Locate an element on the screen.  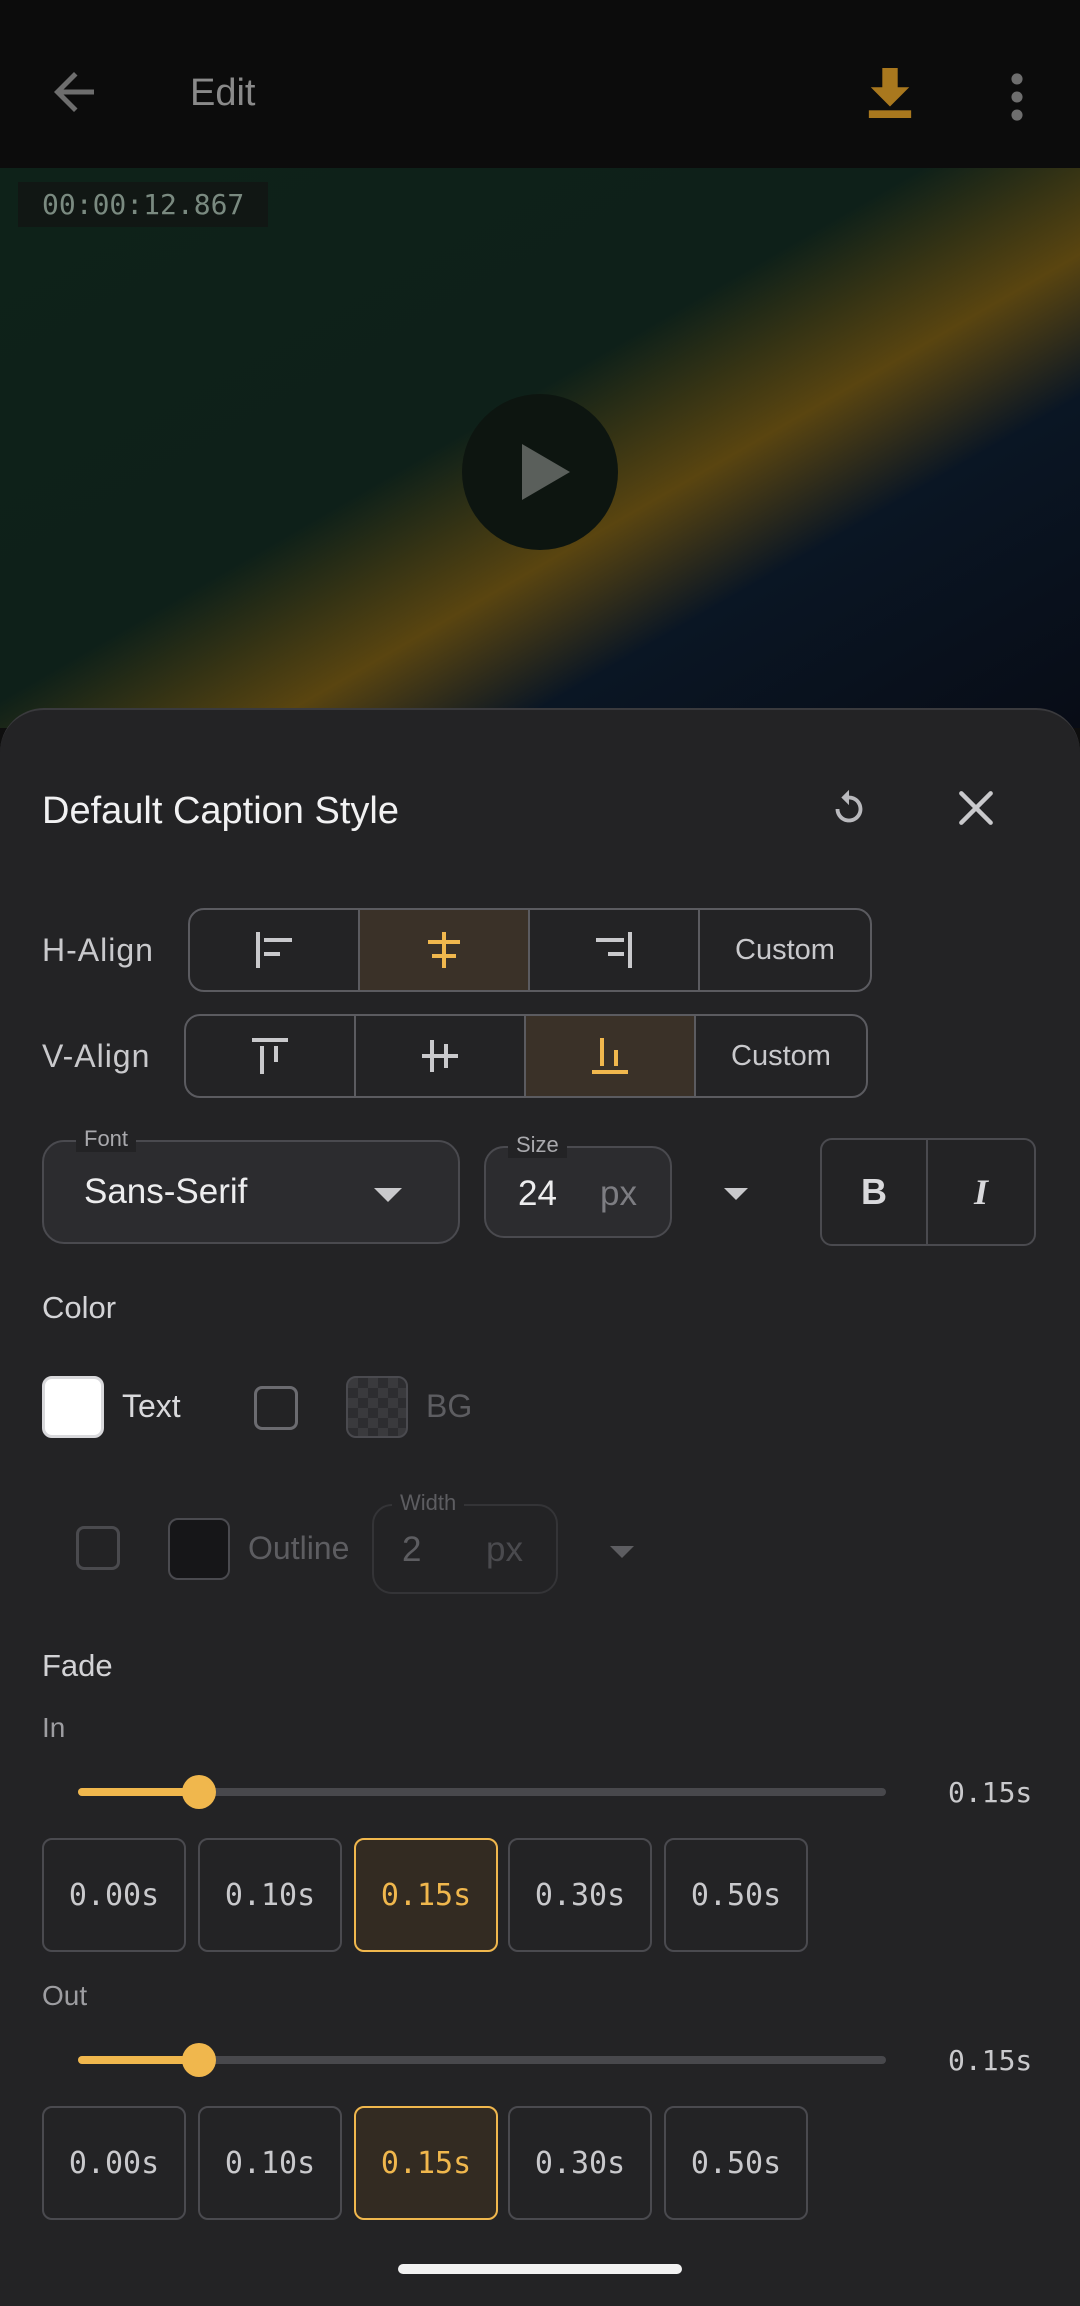
h-align-left-button is located at coordinates (275, 950).